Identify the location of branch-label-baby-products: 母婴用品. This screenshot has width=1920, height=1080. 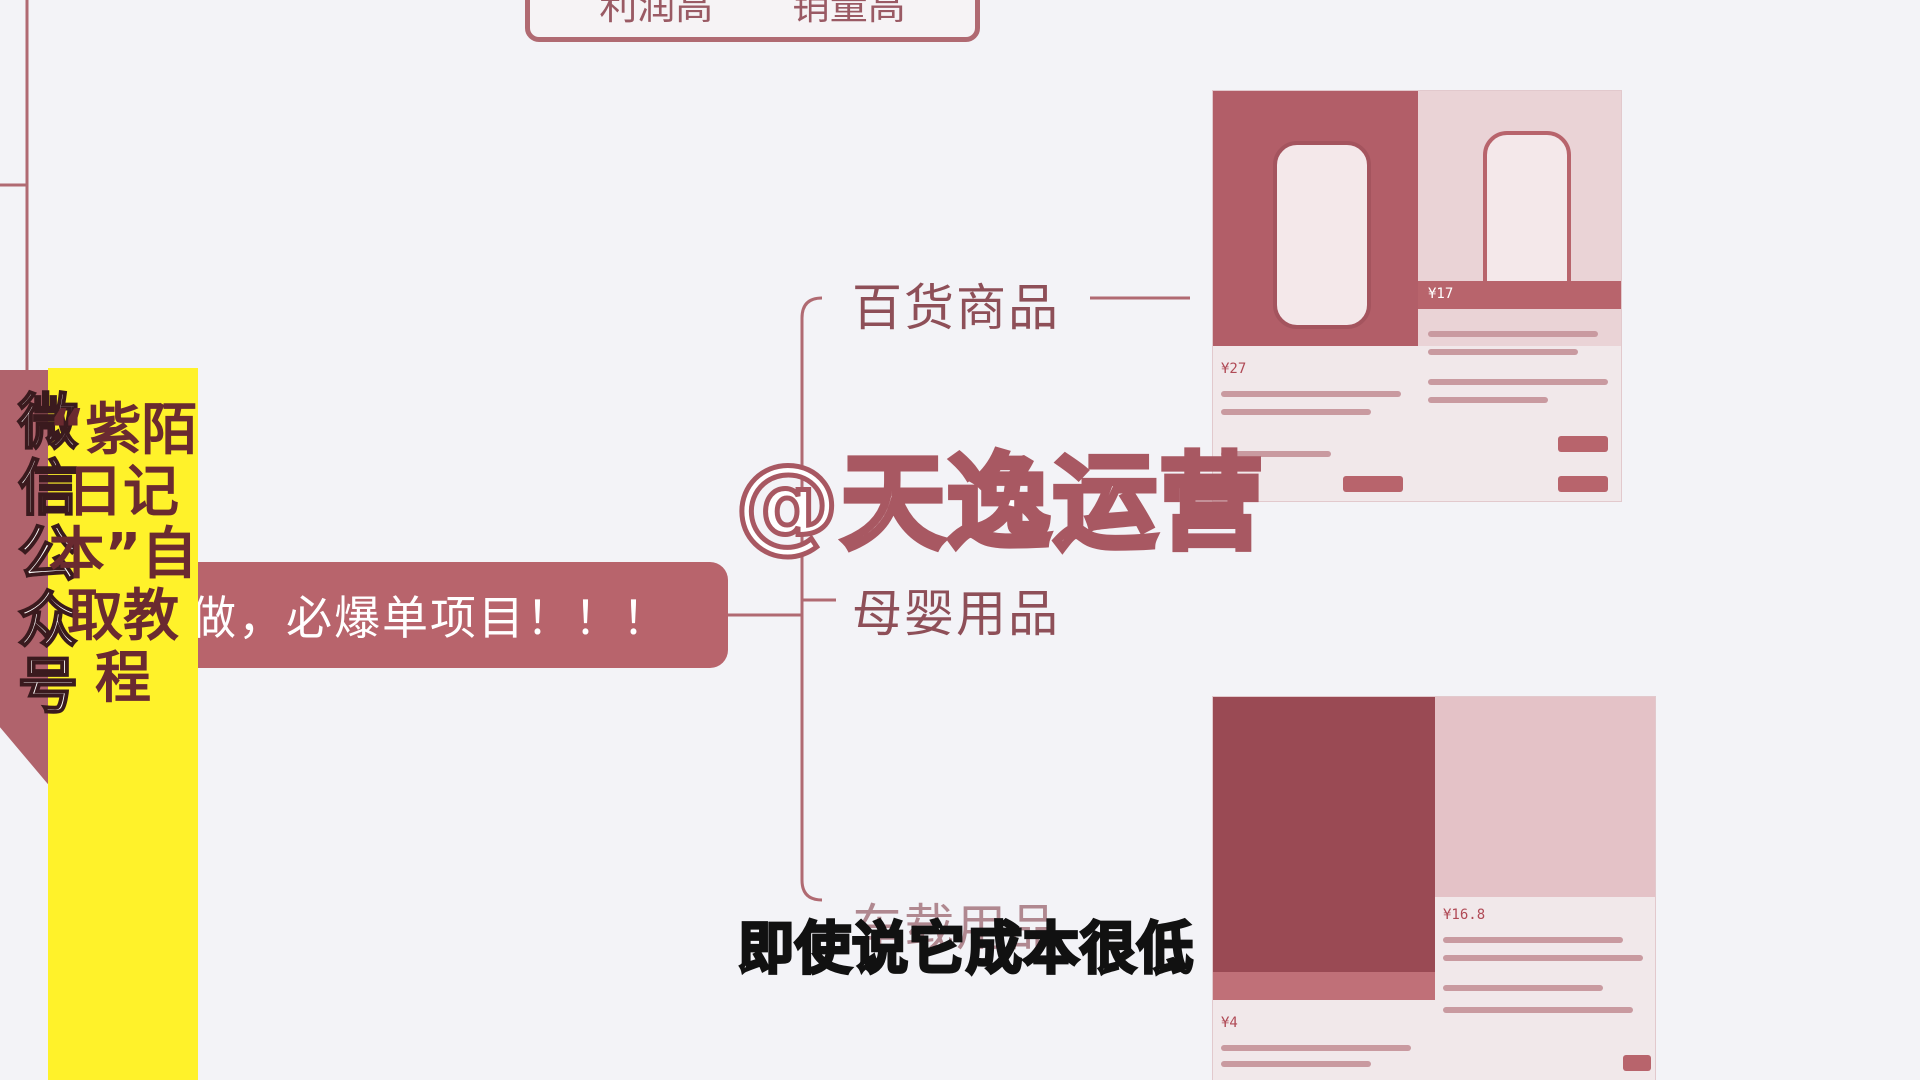
(956, 614).